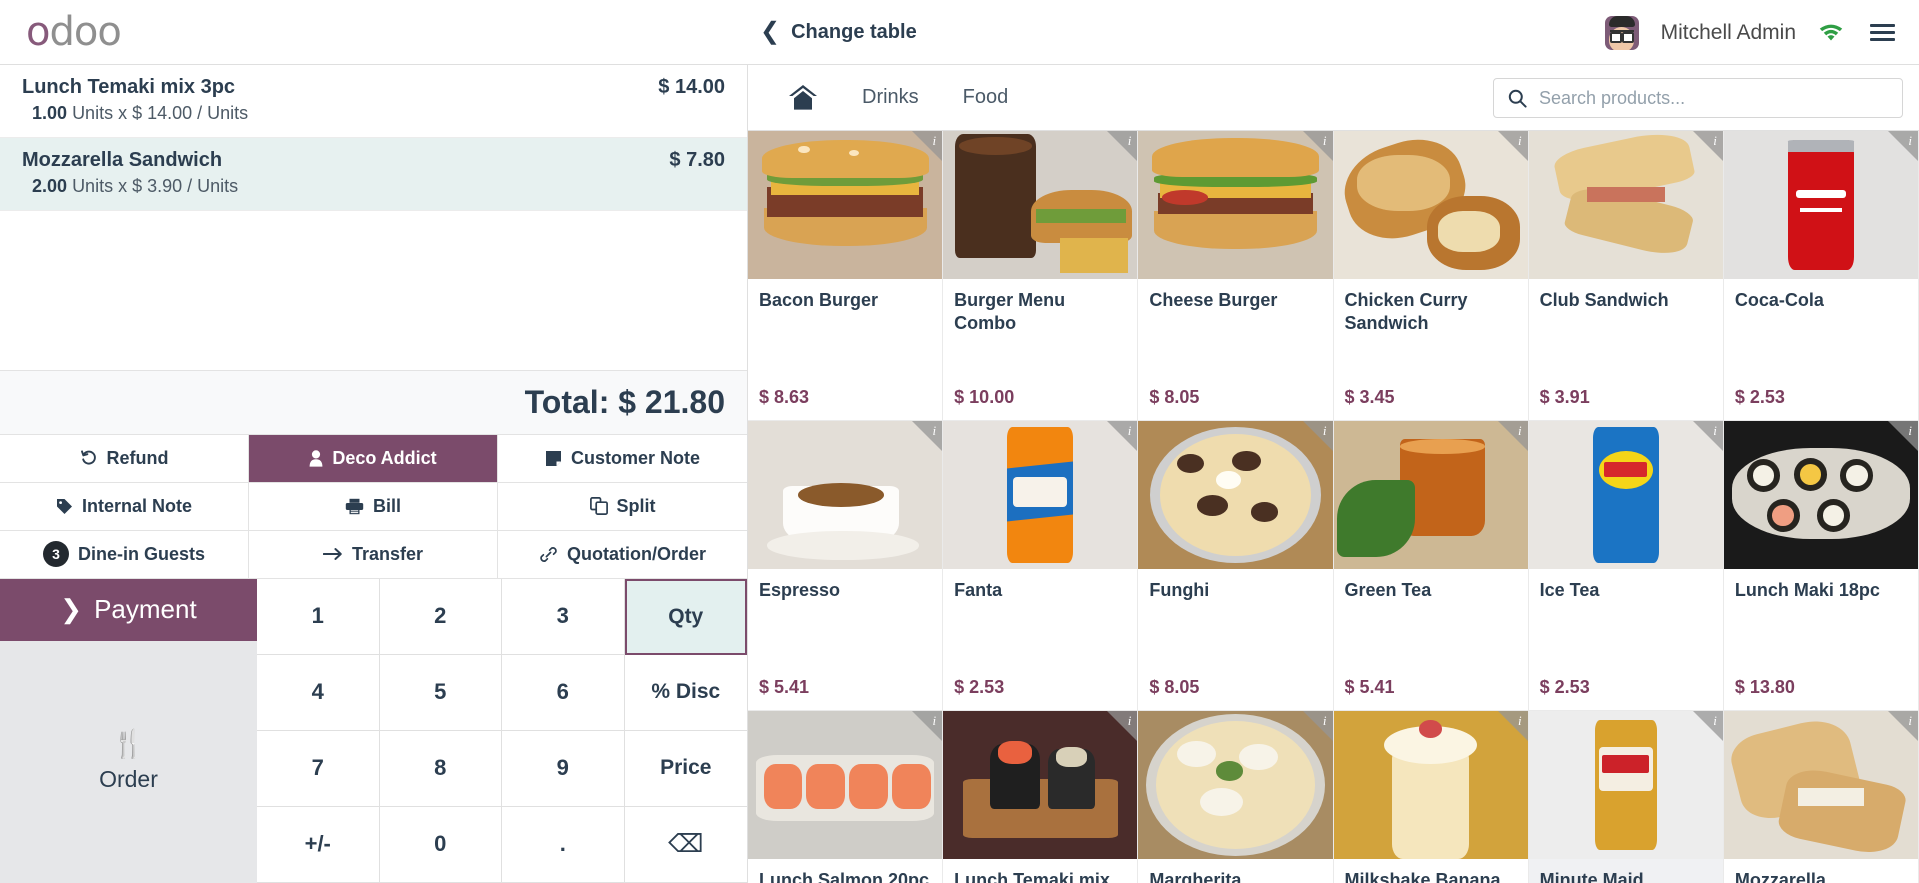  What do you see at coordinates (1779, 300) in the screenshot?
I see `product-name: Coca-Cola` at bounding box center [1779, 300].